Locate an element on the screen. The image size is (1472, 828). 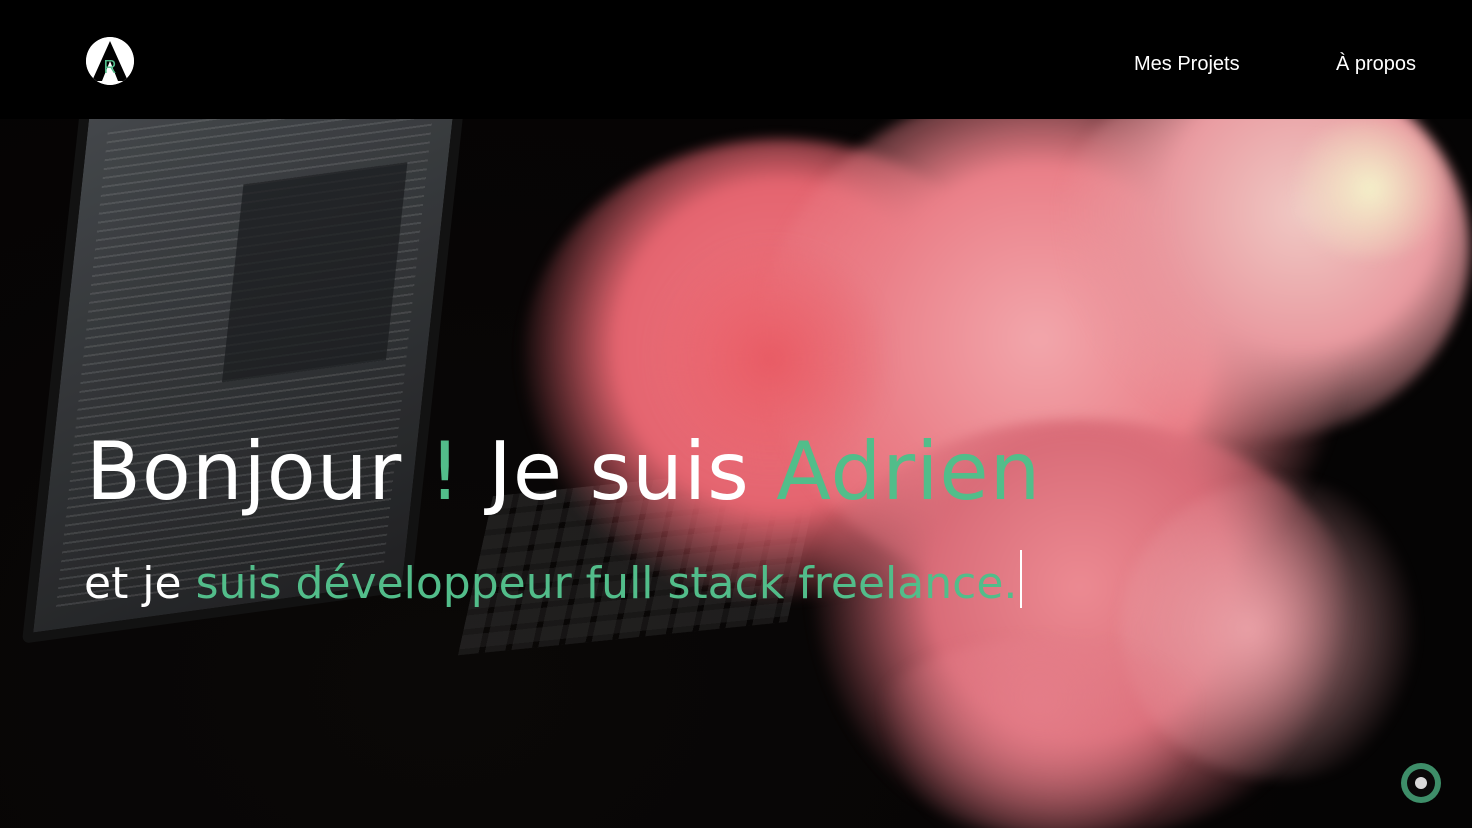
scroll-down-icon is located at coordinates (1421, 783).